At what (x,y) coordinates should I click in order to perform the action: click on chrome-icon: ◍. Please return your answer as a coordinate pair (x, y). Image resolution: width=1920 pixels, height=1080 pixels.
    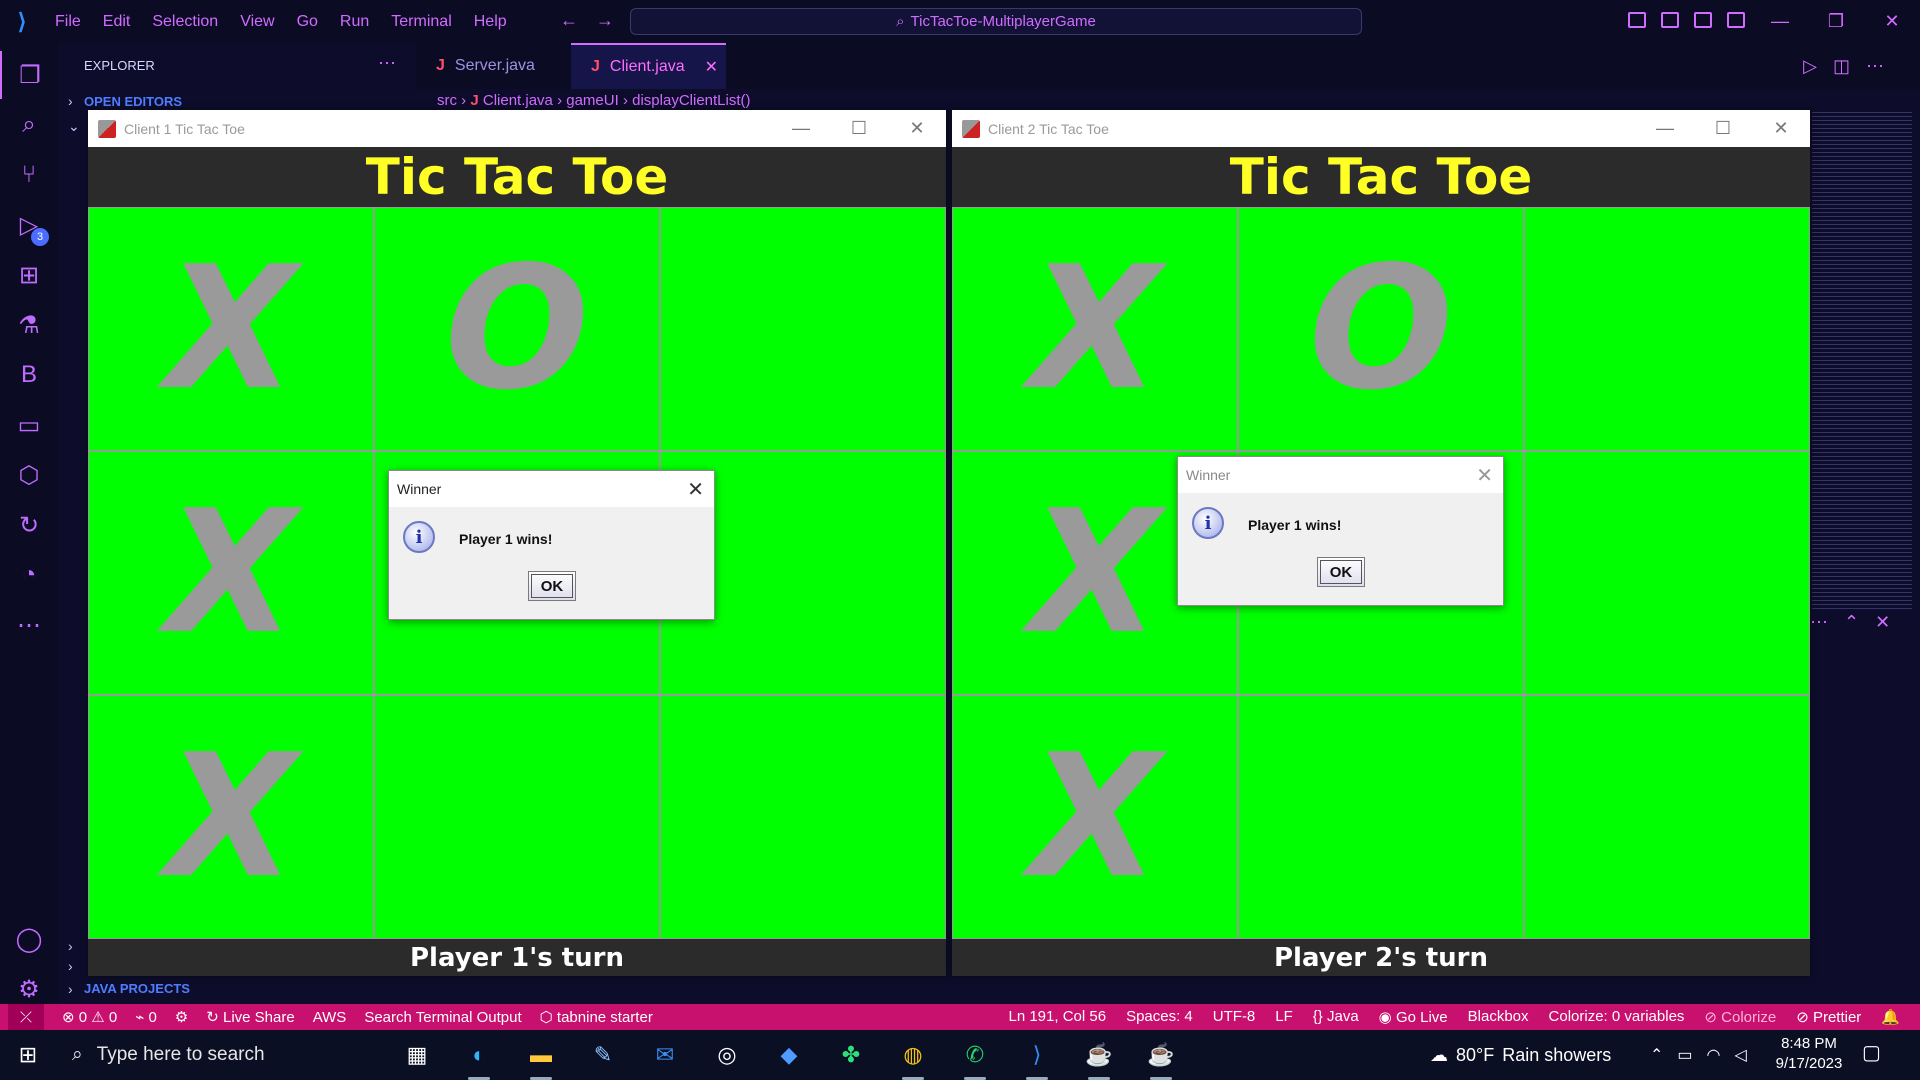
    Looking at the image, I should click on (913, 1057).